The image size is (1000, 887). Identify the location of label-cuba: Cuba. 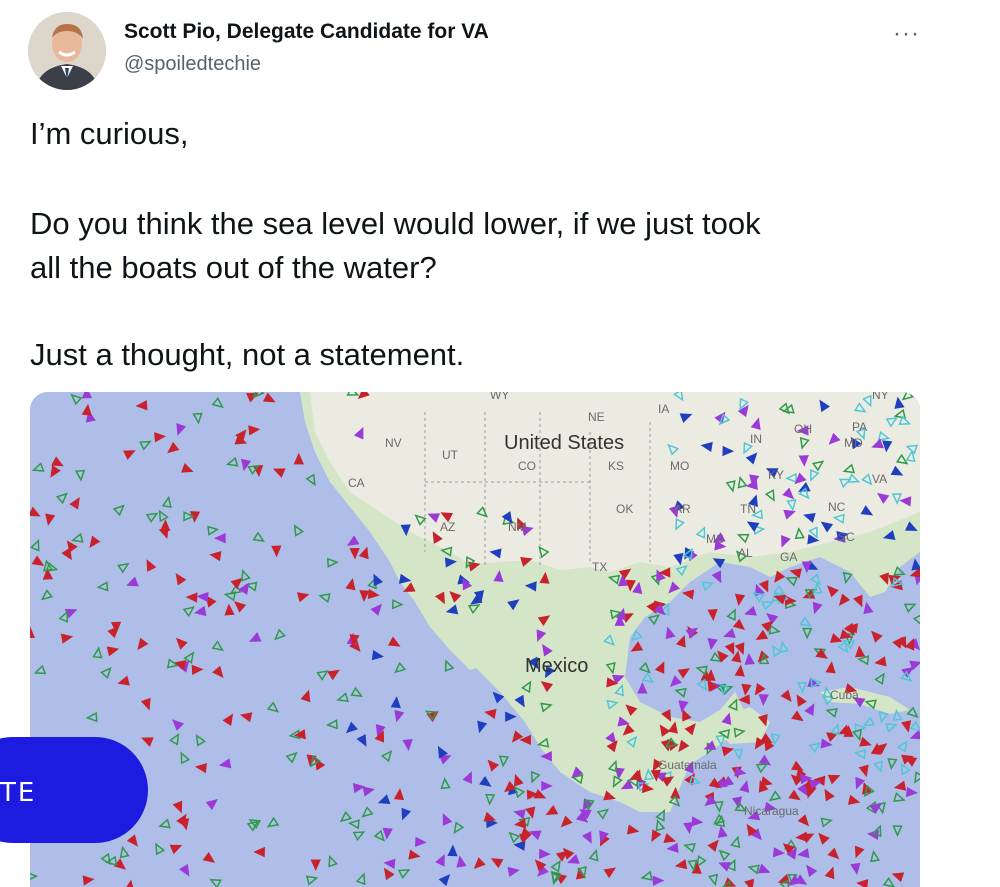
(844, 695).